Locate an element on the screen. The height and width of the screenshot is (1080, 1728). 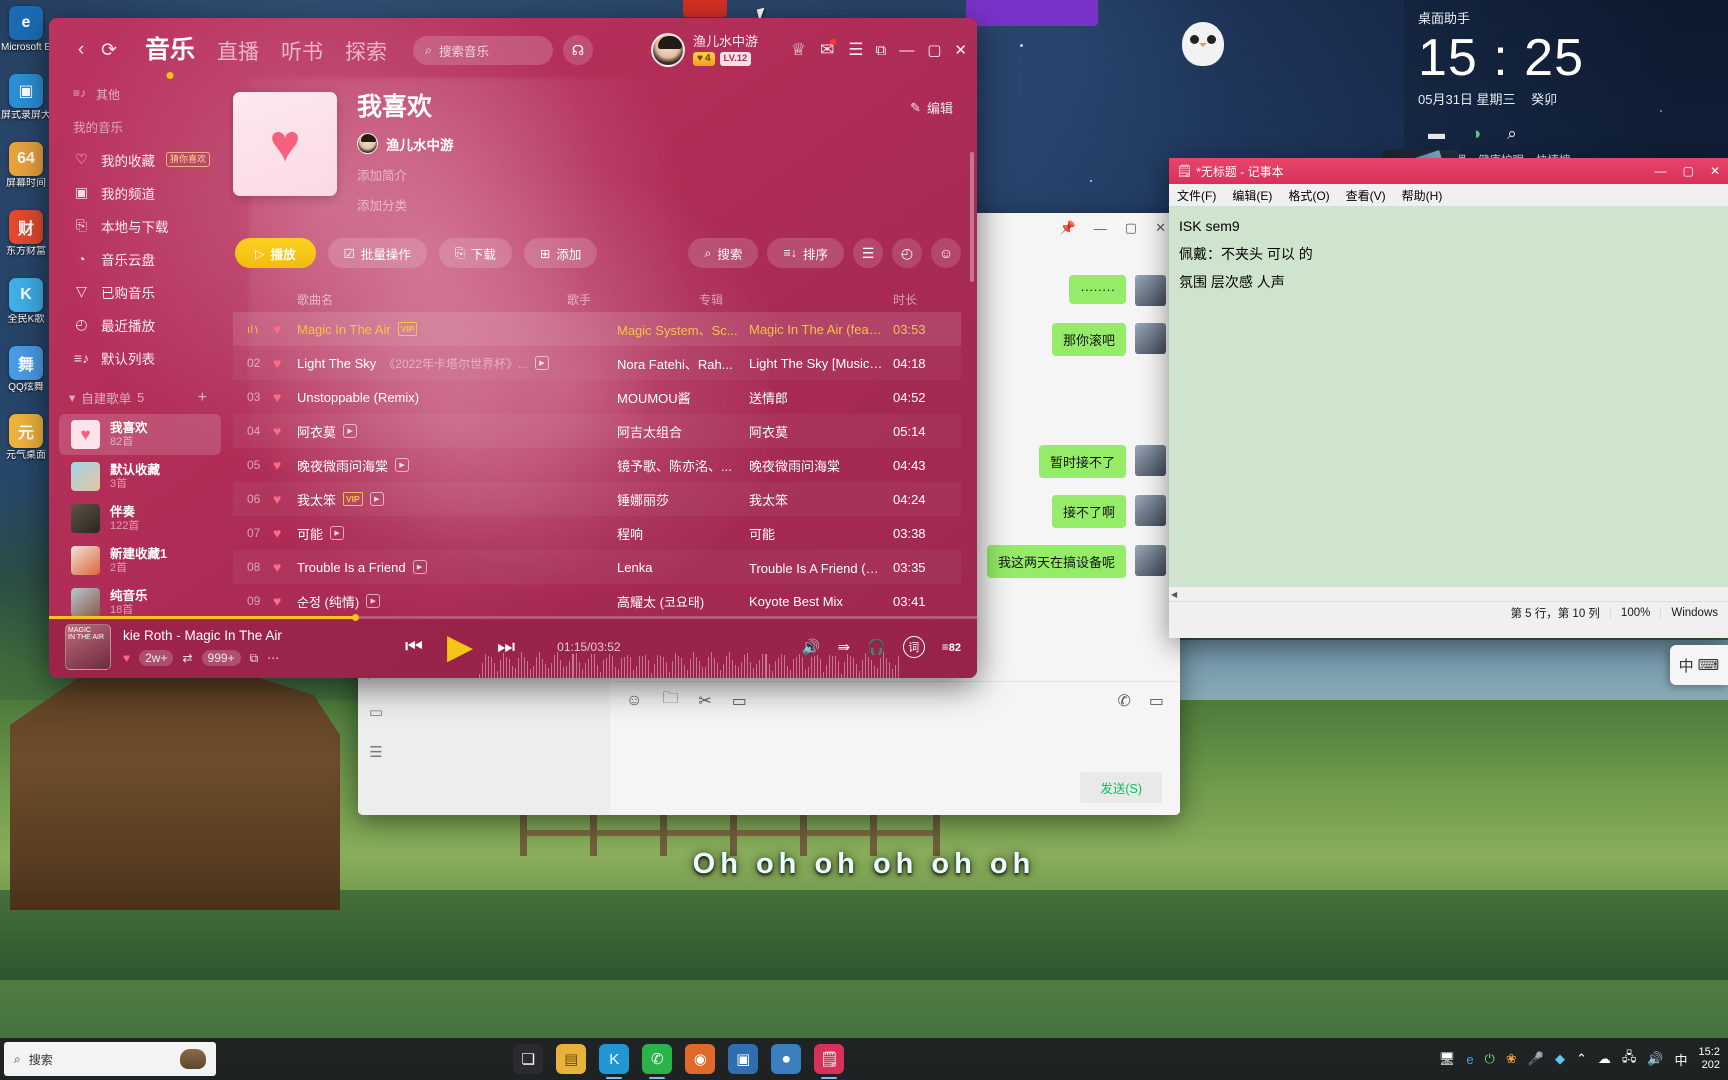
taskbar-search: ⌕ 搜索 is located at coordinates (110, 1059).